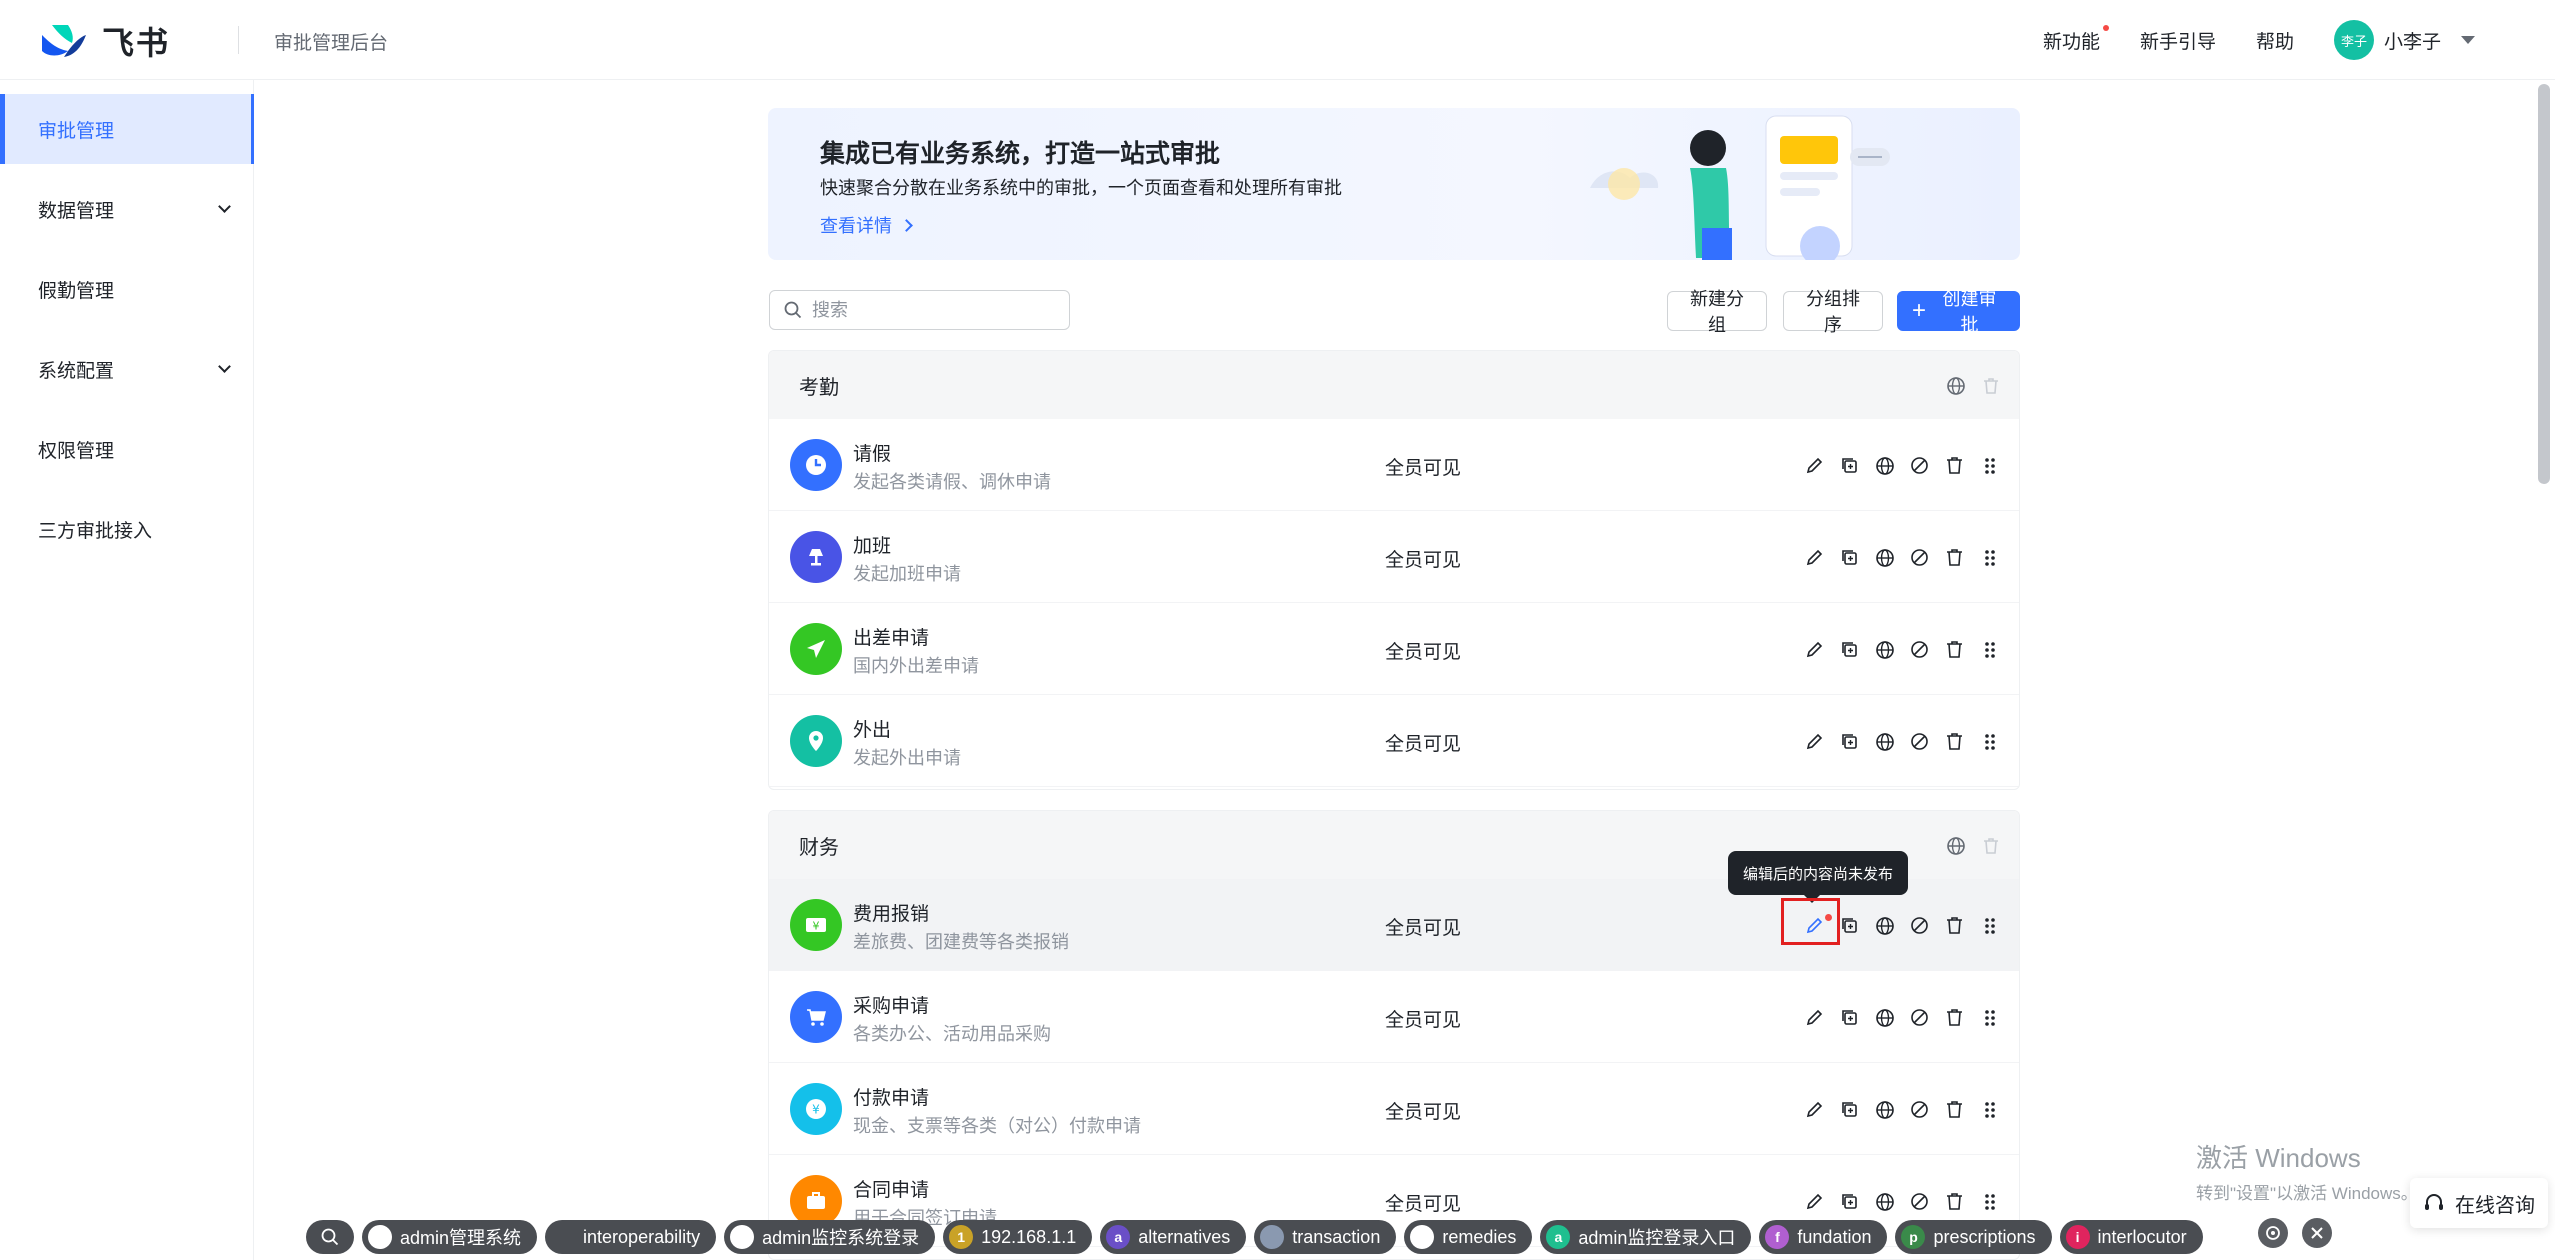 Image resolution: width=2555 pixels, height=1260 pixels. I want to click on new-feature-link: 新功能, so click(2076, 39).